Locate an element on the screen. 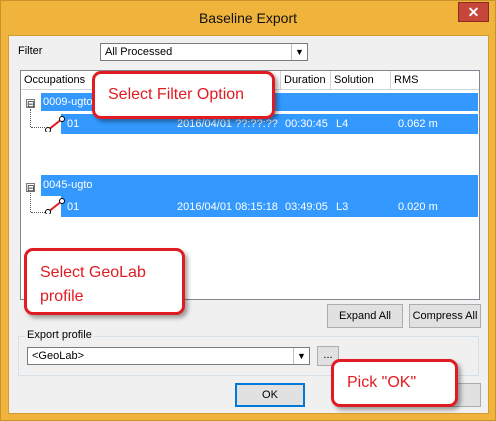 Image resolution: width=496 pixels, height=421 pixels. close-icon: ✕ is located at coordinates (473, 12).